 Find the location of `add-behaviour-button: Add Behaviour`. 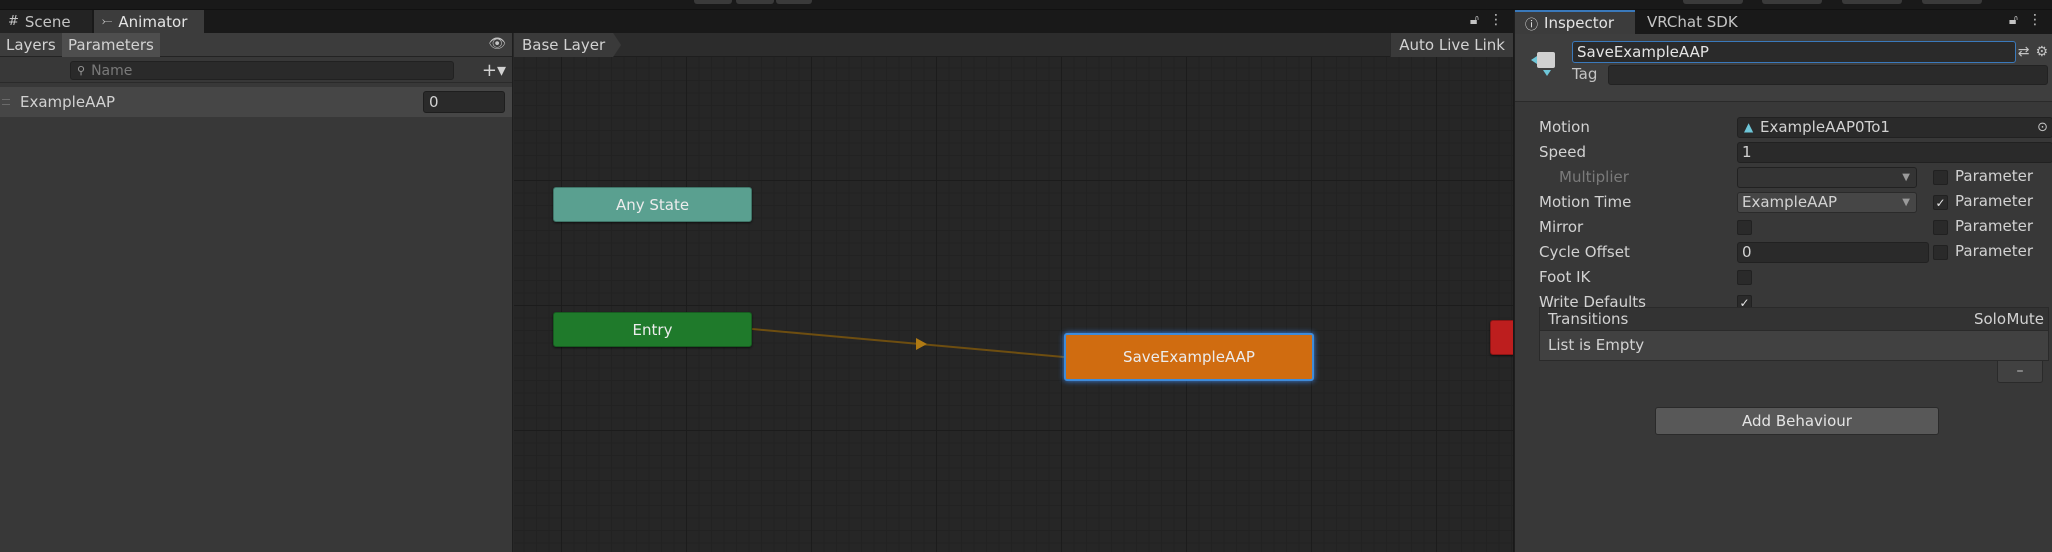

add-behaviour-button: Add Behaviour is located at coordinates (1797, 421).